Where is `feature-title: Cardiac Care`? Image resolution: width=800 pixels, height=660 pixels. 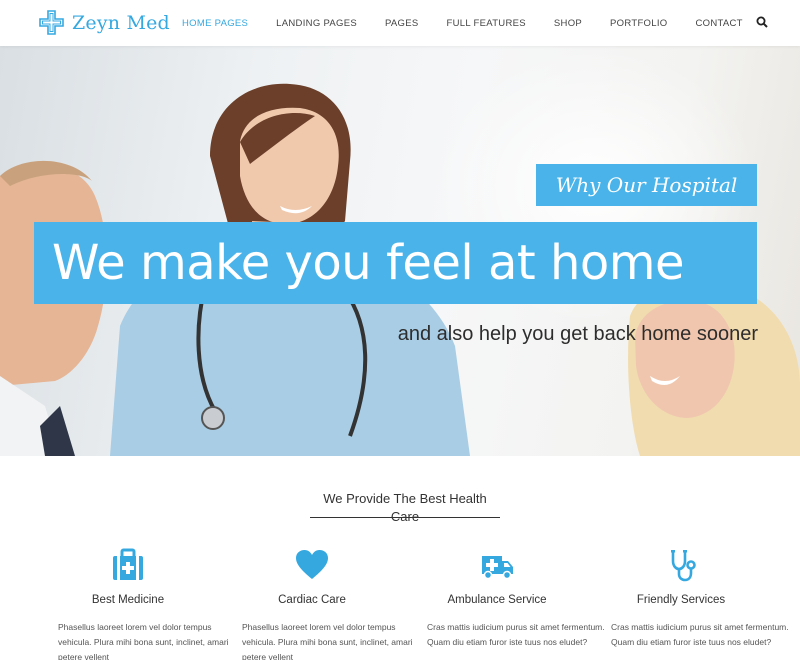
feature-title: Cardiac Care is located at coordinates (312, 600).